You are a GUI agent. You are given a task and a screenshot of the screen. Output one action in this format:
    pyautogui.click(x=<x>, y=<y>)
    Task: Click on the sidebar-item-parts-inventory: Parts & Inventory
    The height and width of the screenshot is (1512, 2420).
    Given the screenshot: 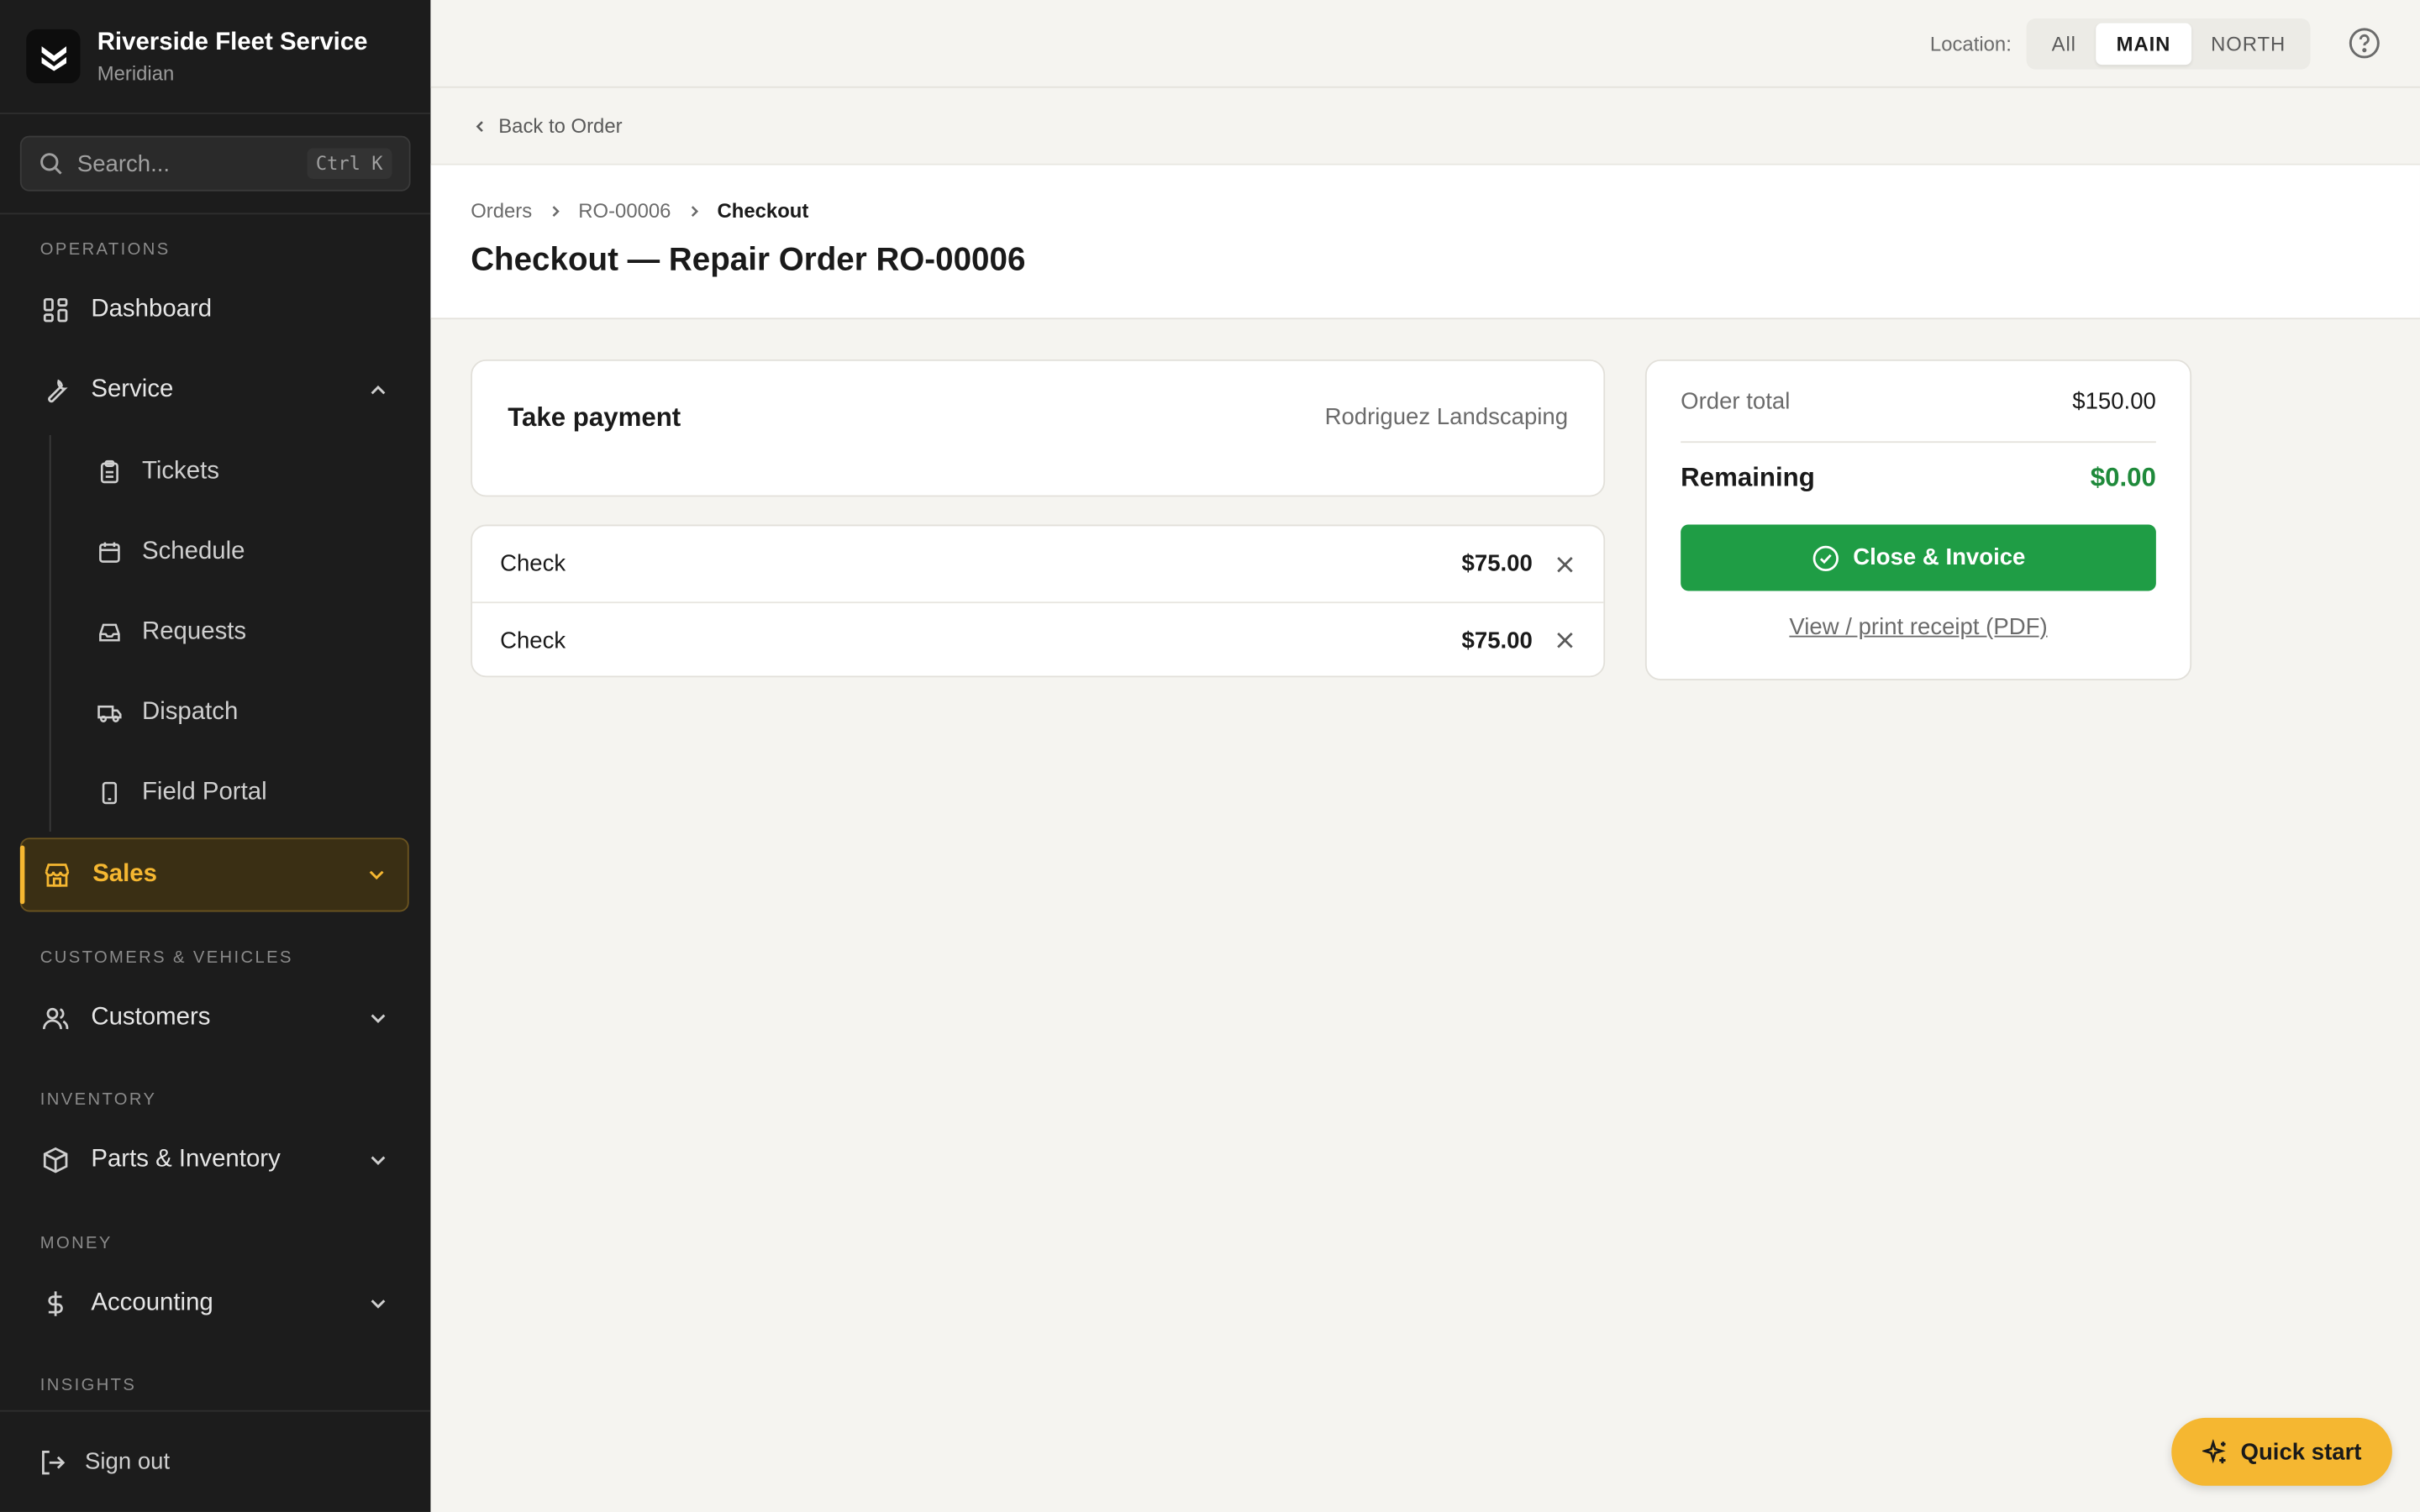 What is the action you would take?
    pyautogui.click(x=214, y=1160)
    